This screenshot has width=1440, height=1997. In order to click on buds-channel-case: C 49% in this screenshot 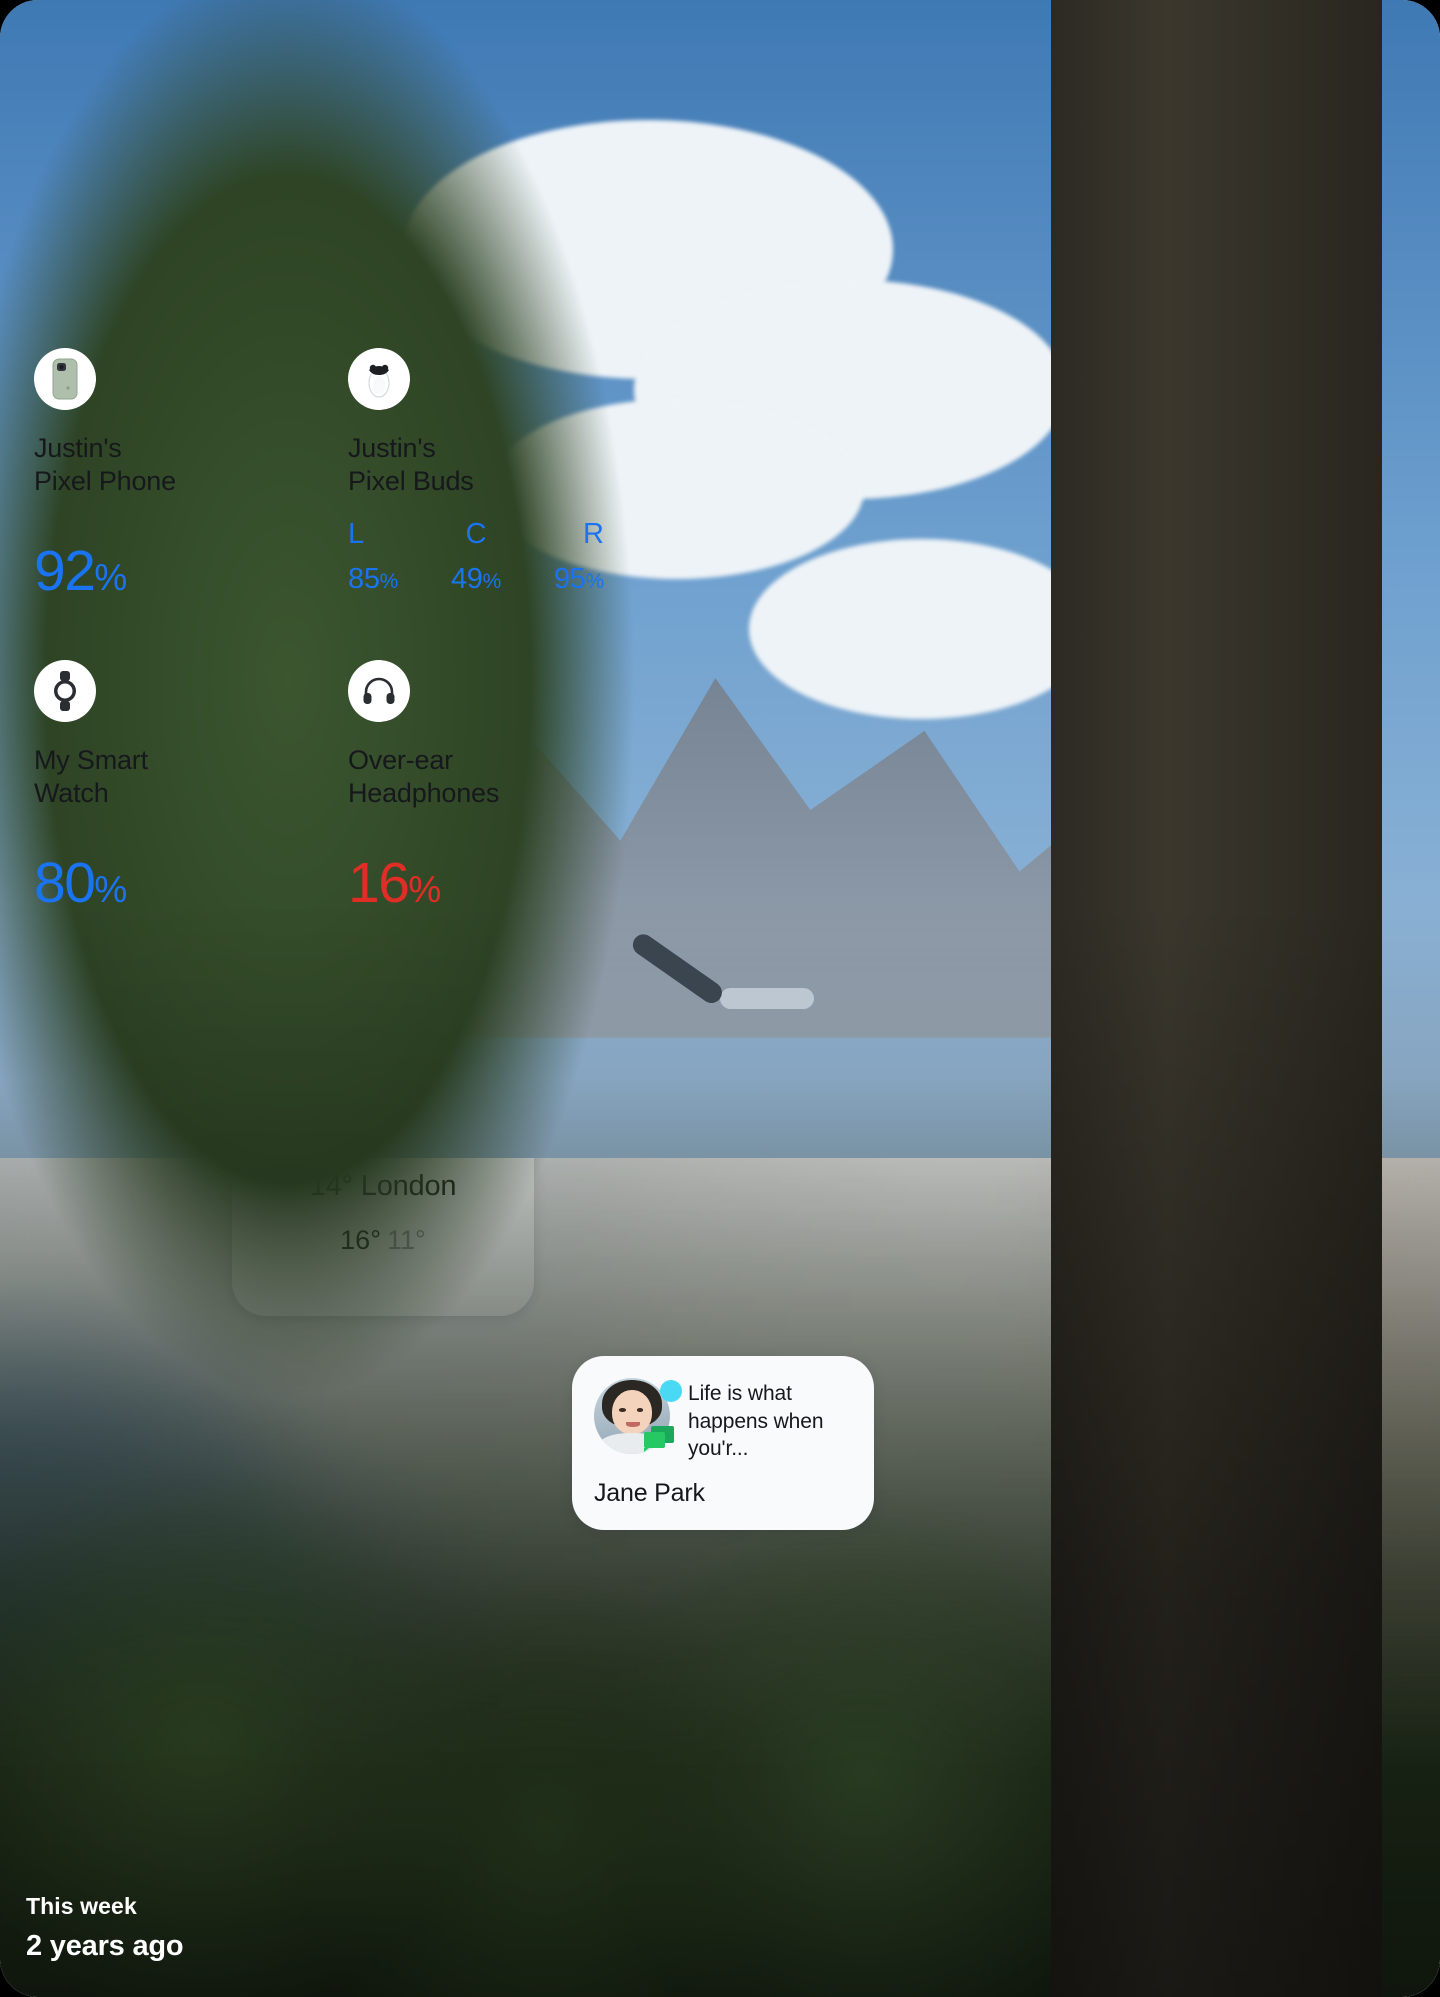, I will do `click(475, 558)`.